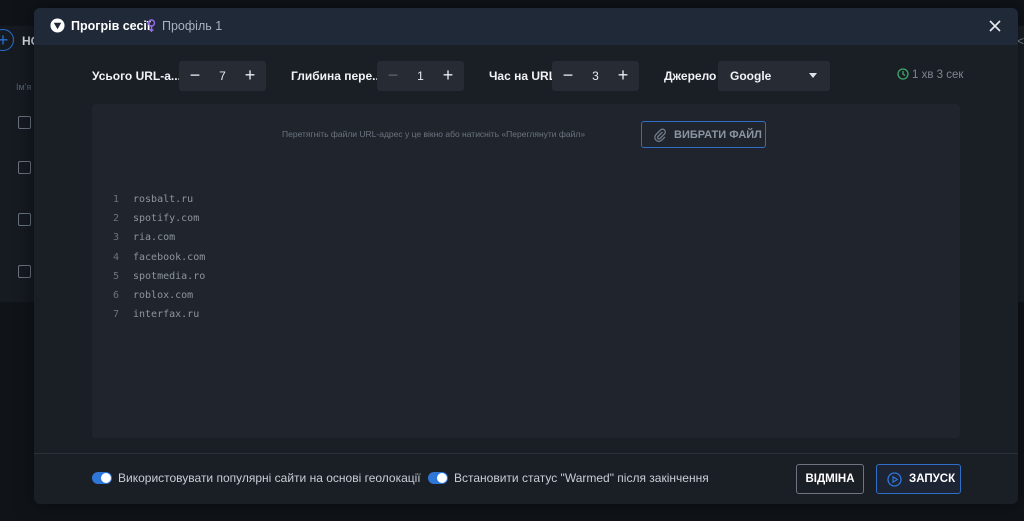 The height and width of the screenshot is (521, 1024). Describe the element at coordinates (163, 199) in the screenshot. I see `url-text: rosbalt.ru` at that location.